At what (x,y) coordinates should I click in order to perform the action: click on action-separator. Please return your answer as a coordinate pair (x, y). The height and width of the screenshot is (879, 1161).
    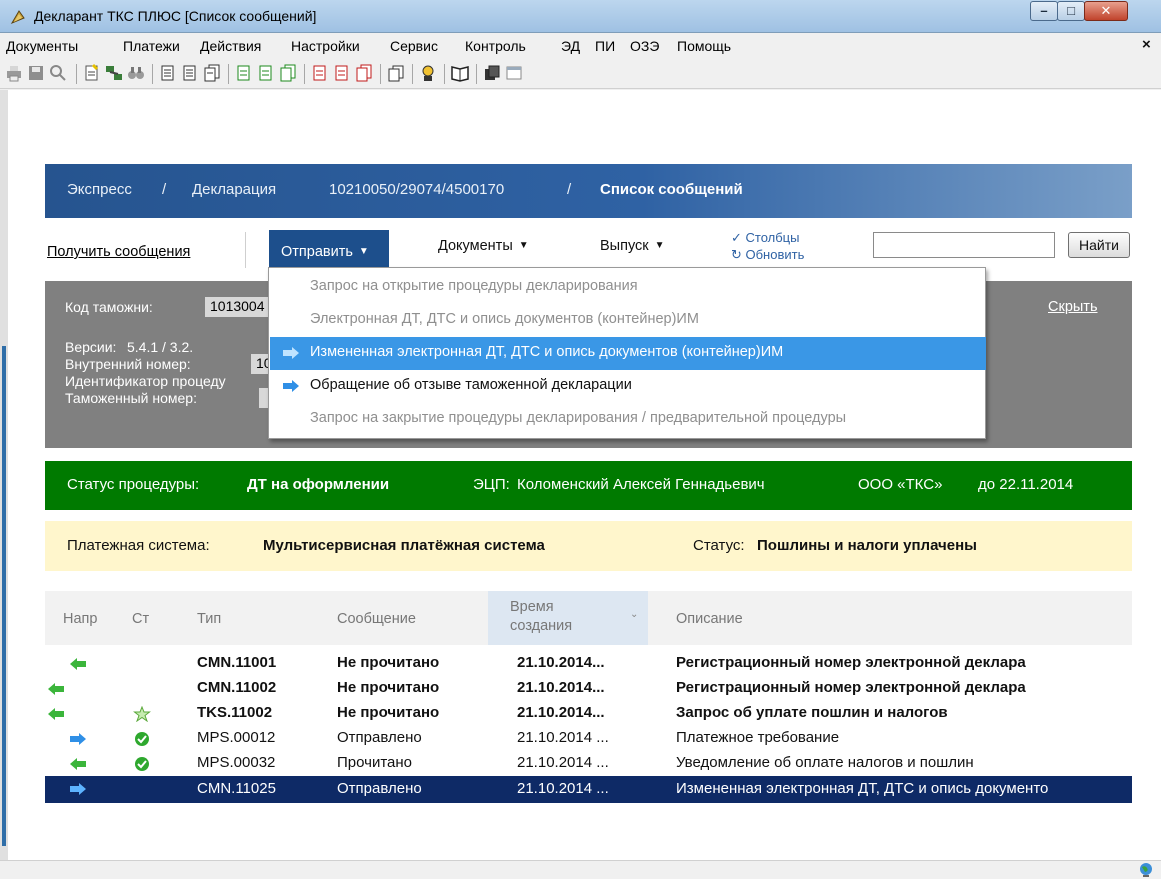
    Looking at the image, I should click on (245, 250).